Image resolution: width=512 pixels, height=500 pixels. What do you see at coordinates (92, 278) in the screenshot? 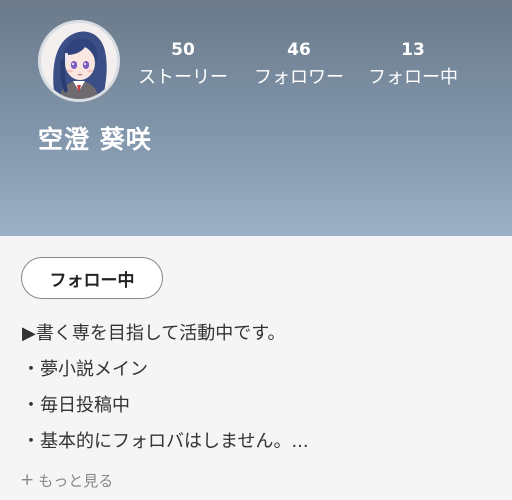
I see `following-button: フォロー中` at bounding box center [92, 278].